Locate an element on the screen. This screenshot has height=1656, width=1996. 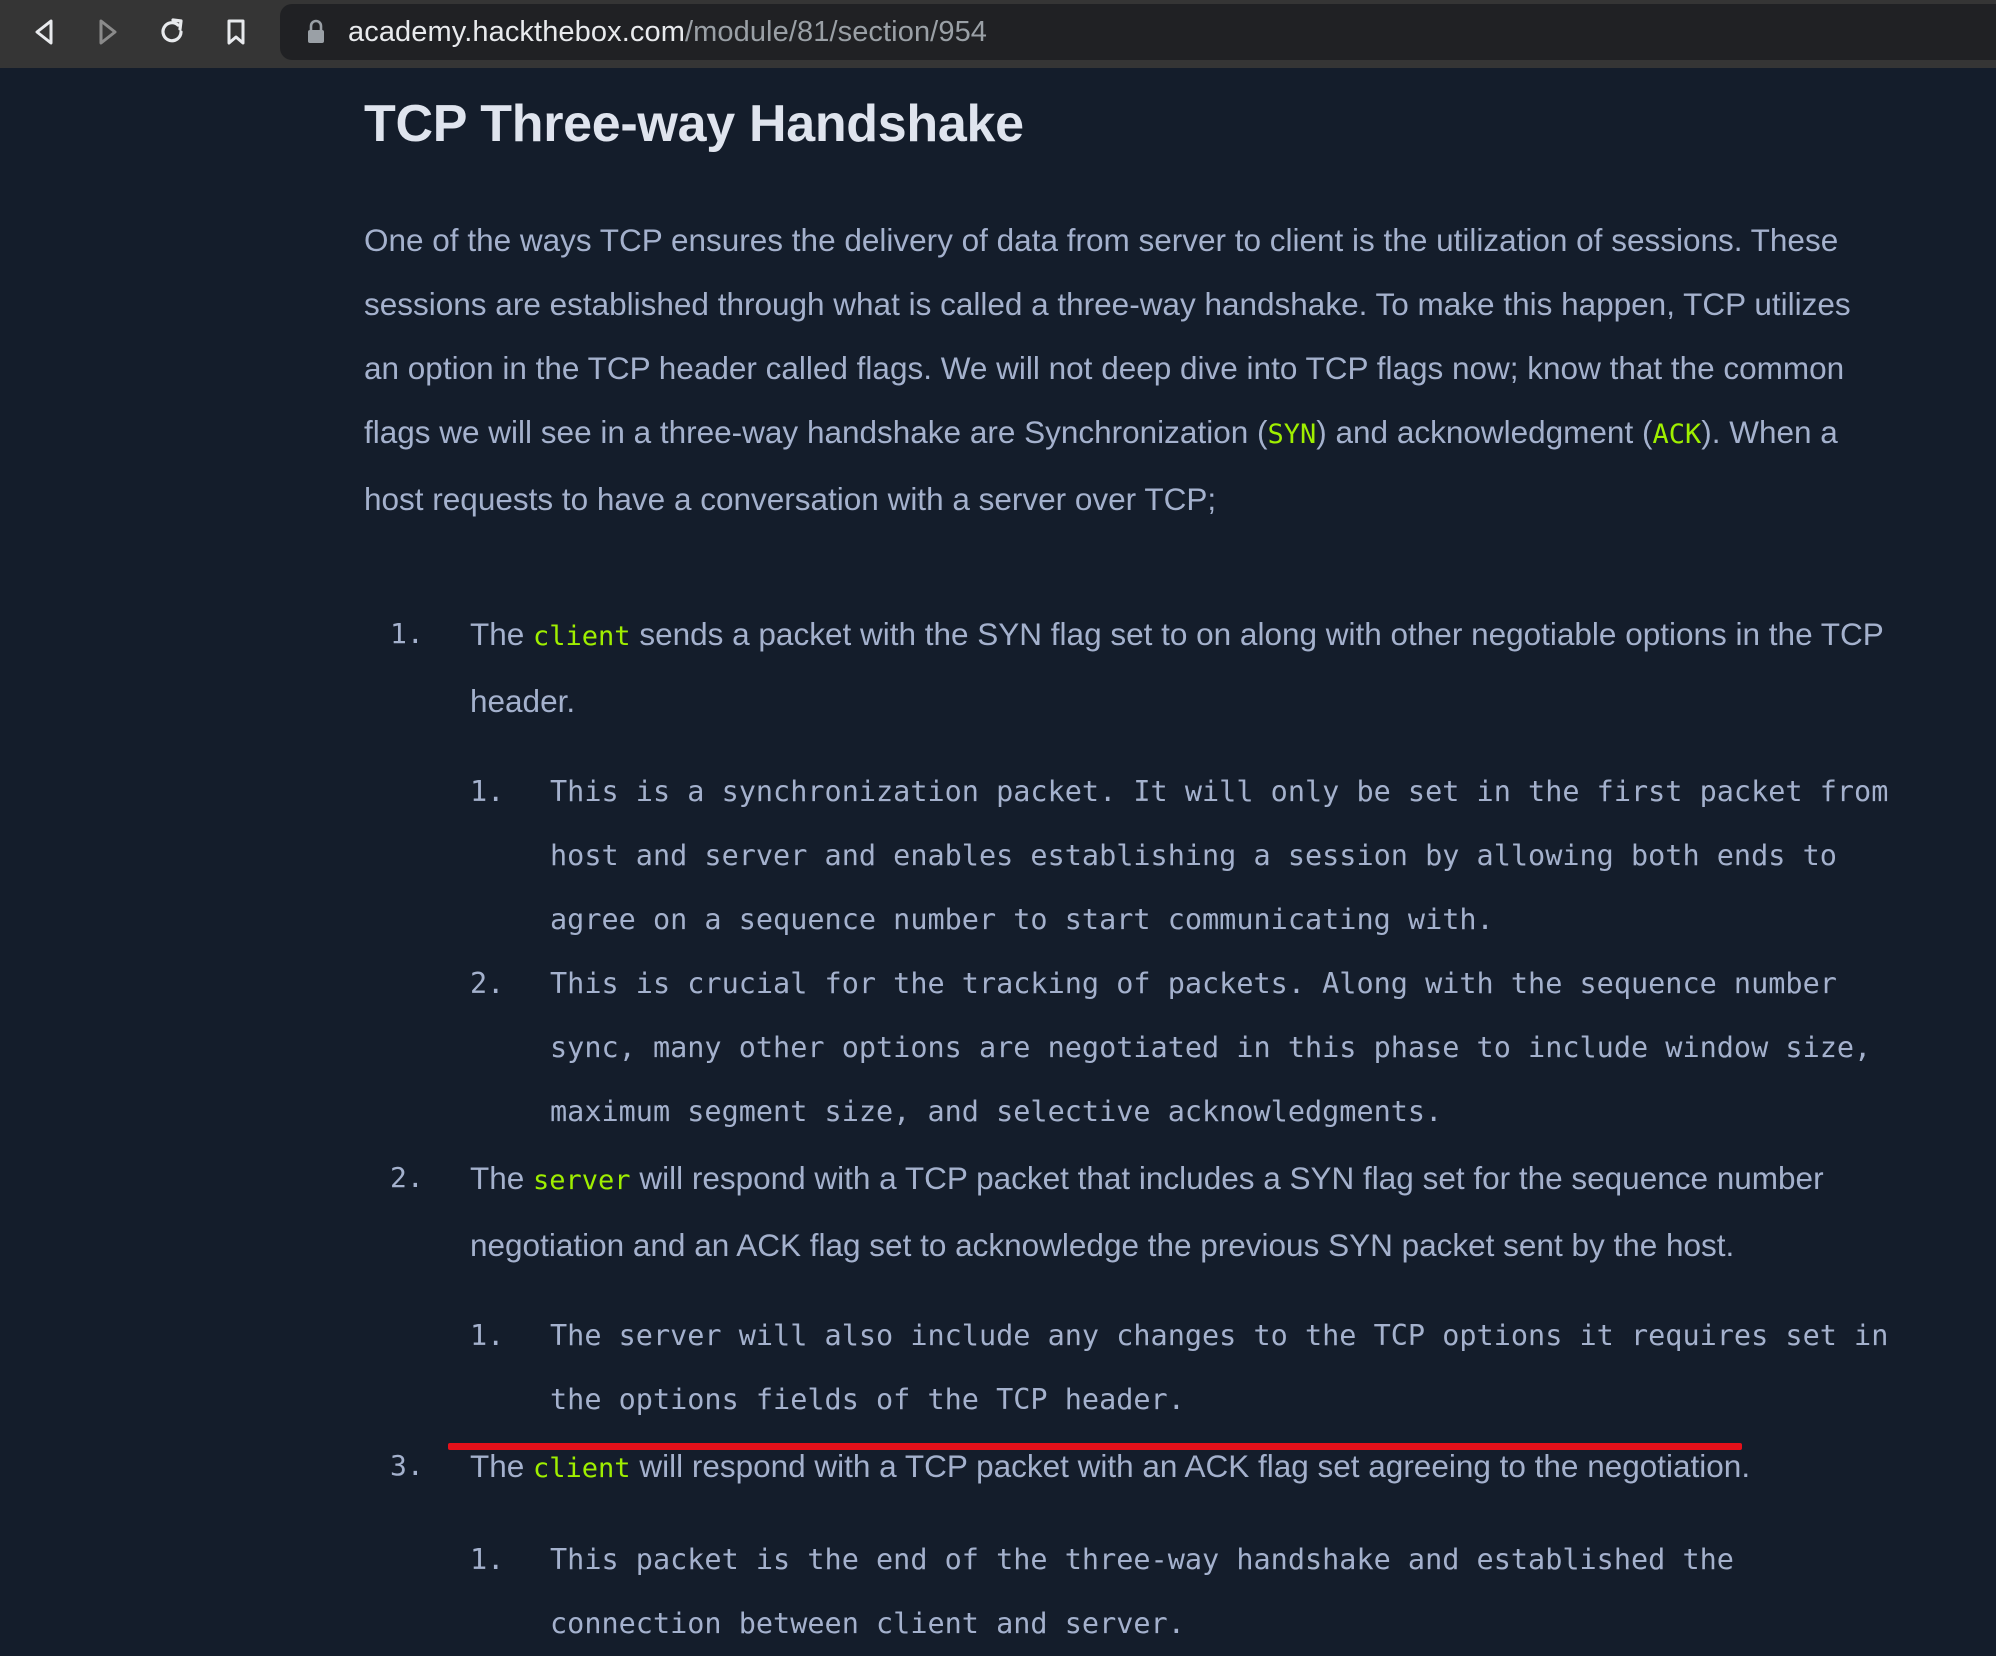
bookmark-icon is located at coordinates (236, 32).